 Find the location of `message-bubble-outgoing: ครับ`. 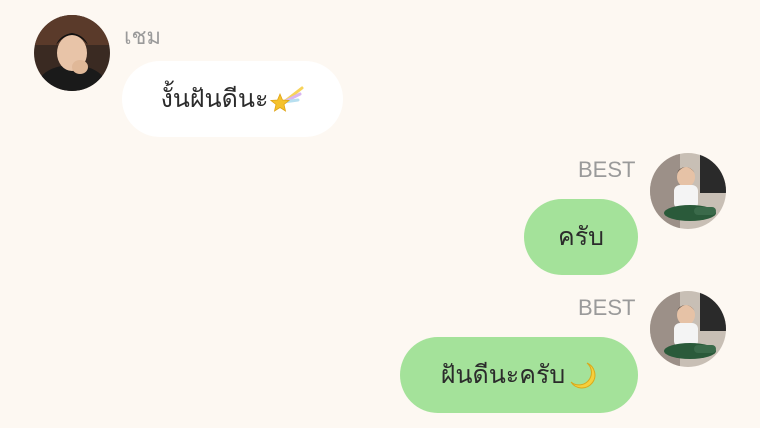

message-bubble-outgoing: ครับ is located at coordinates (581, 237).